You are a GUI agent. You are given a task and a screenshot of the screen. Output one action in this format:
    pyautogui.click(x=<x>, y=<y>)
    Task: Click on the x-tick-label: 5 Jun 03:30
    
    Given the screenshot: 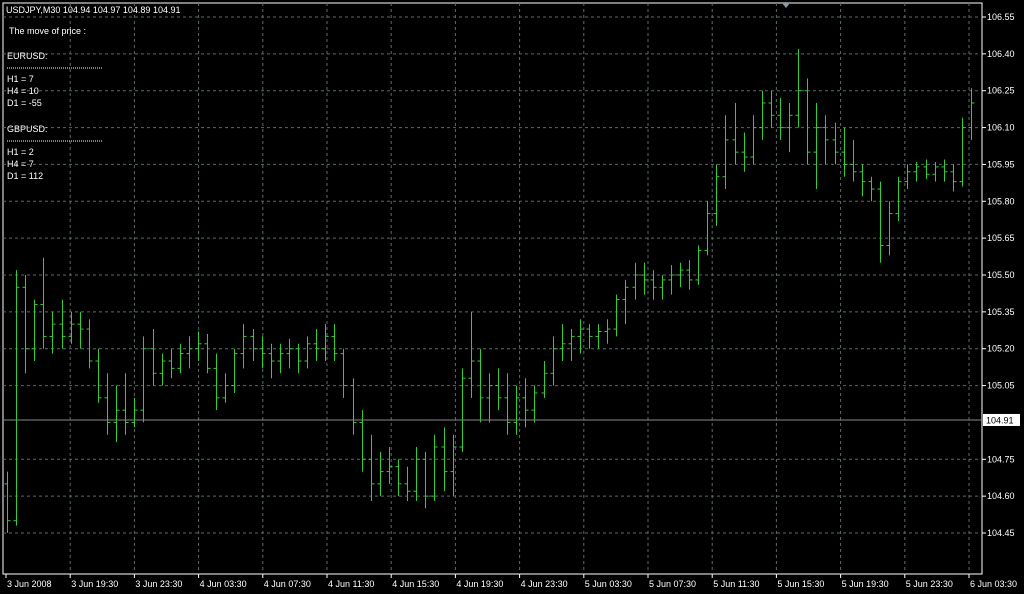 What is the action you would take?
    pyautogui.click(x=608, y=584)
    